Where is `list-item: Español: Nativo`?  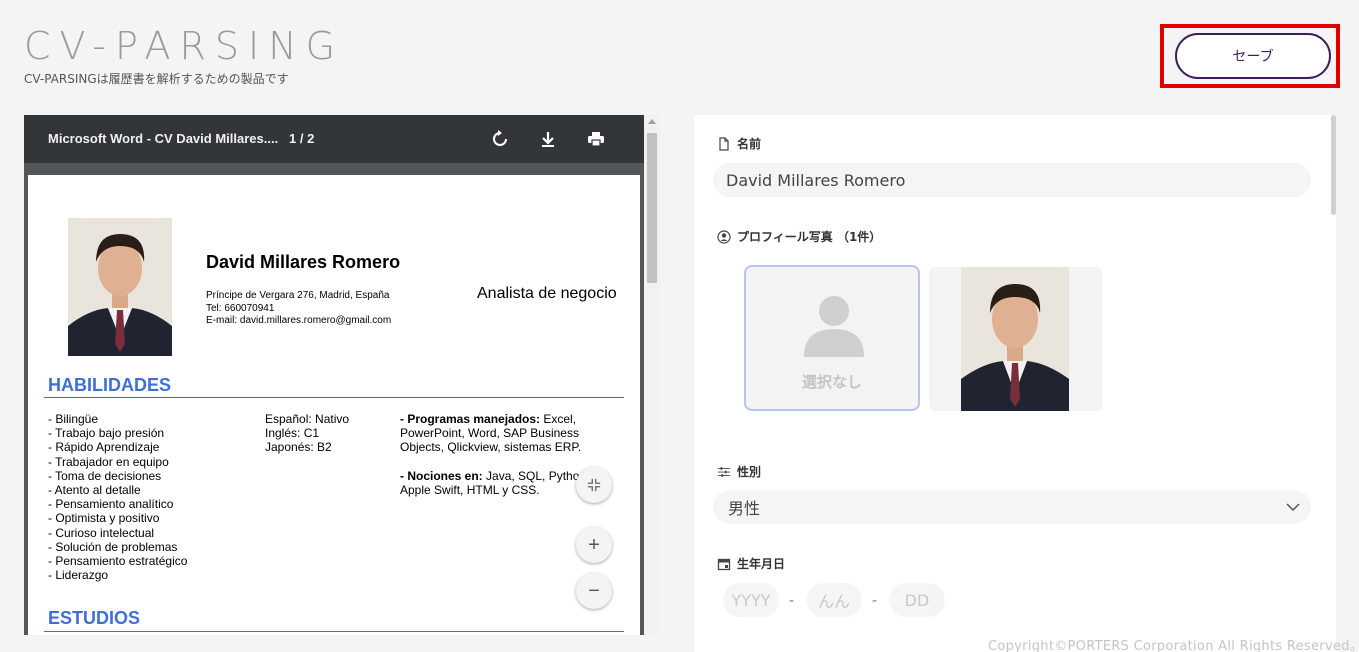 list-item: Español: Nativo is located at coordinates (307, 419).